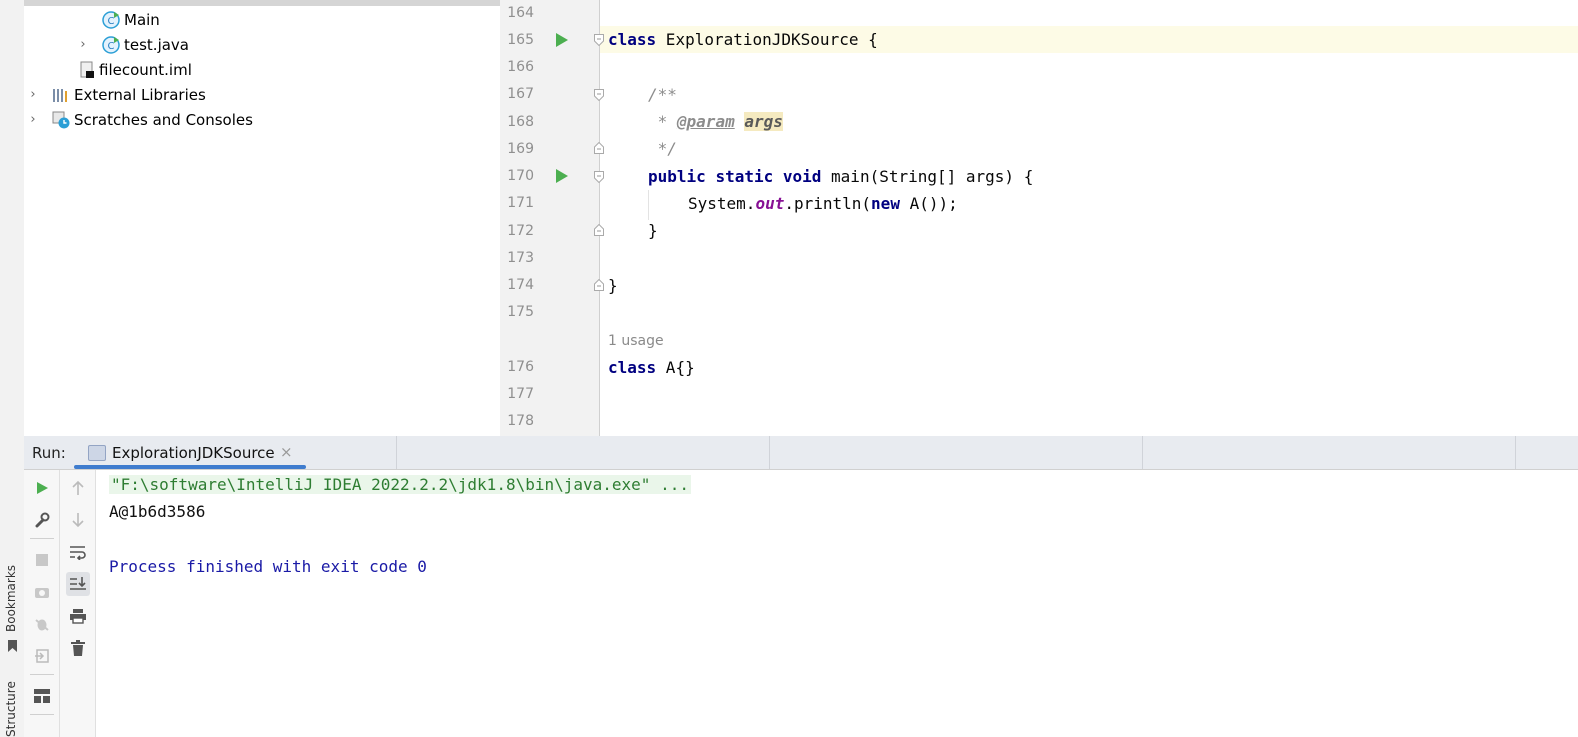 This screenshot has height=737, width=1578. What do you see at coordinates (157, 45) in the screenshot?
I see `tree-item-label: test.java` at bounding box center [157, 45].